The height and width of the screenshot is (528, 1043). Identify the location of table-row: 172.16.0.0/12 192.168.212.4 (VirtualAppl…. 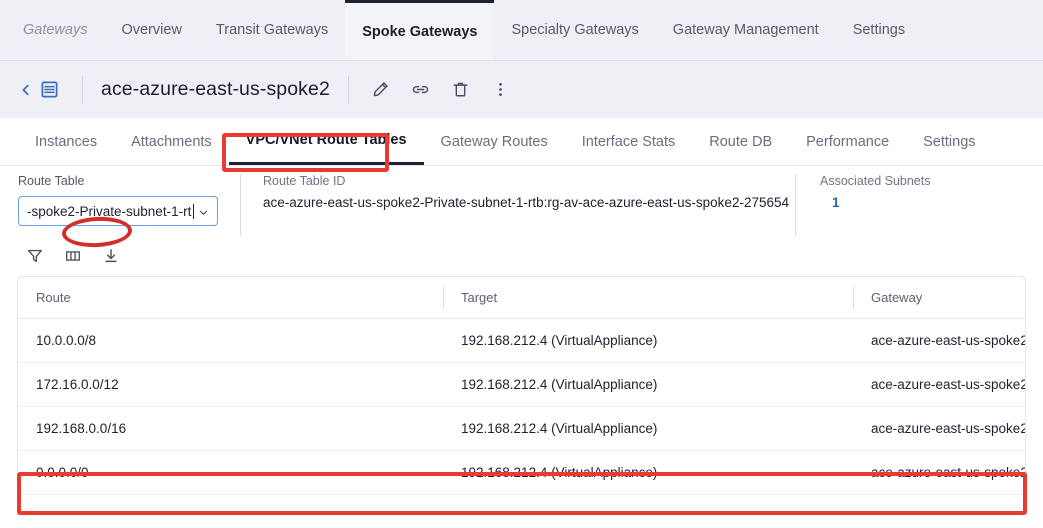
(521, 384).